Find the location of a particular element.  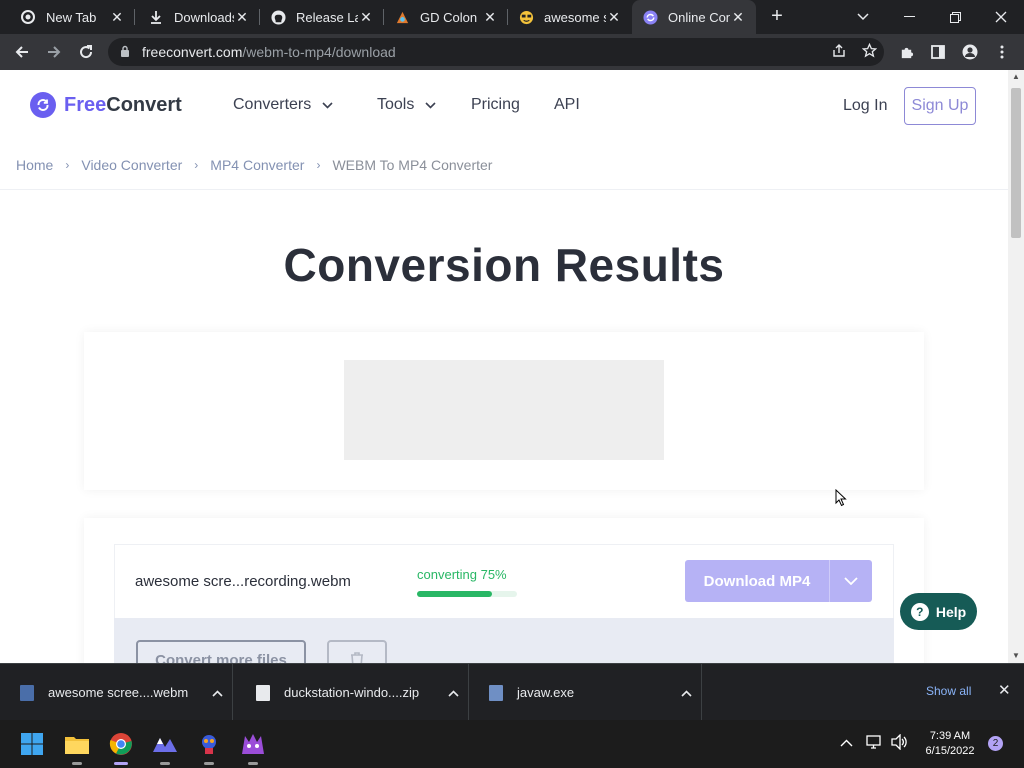

trash-icon is located at coordinates (357, 651).